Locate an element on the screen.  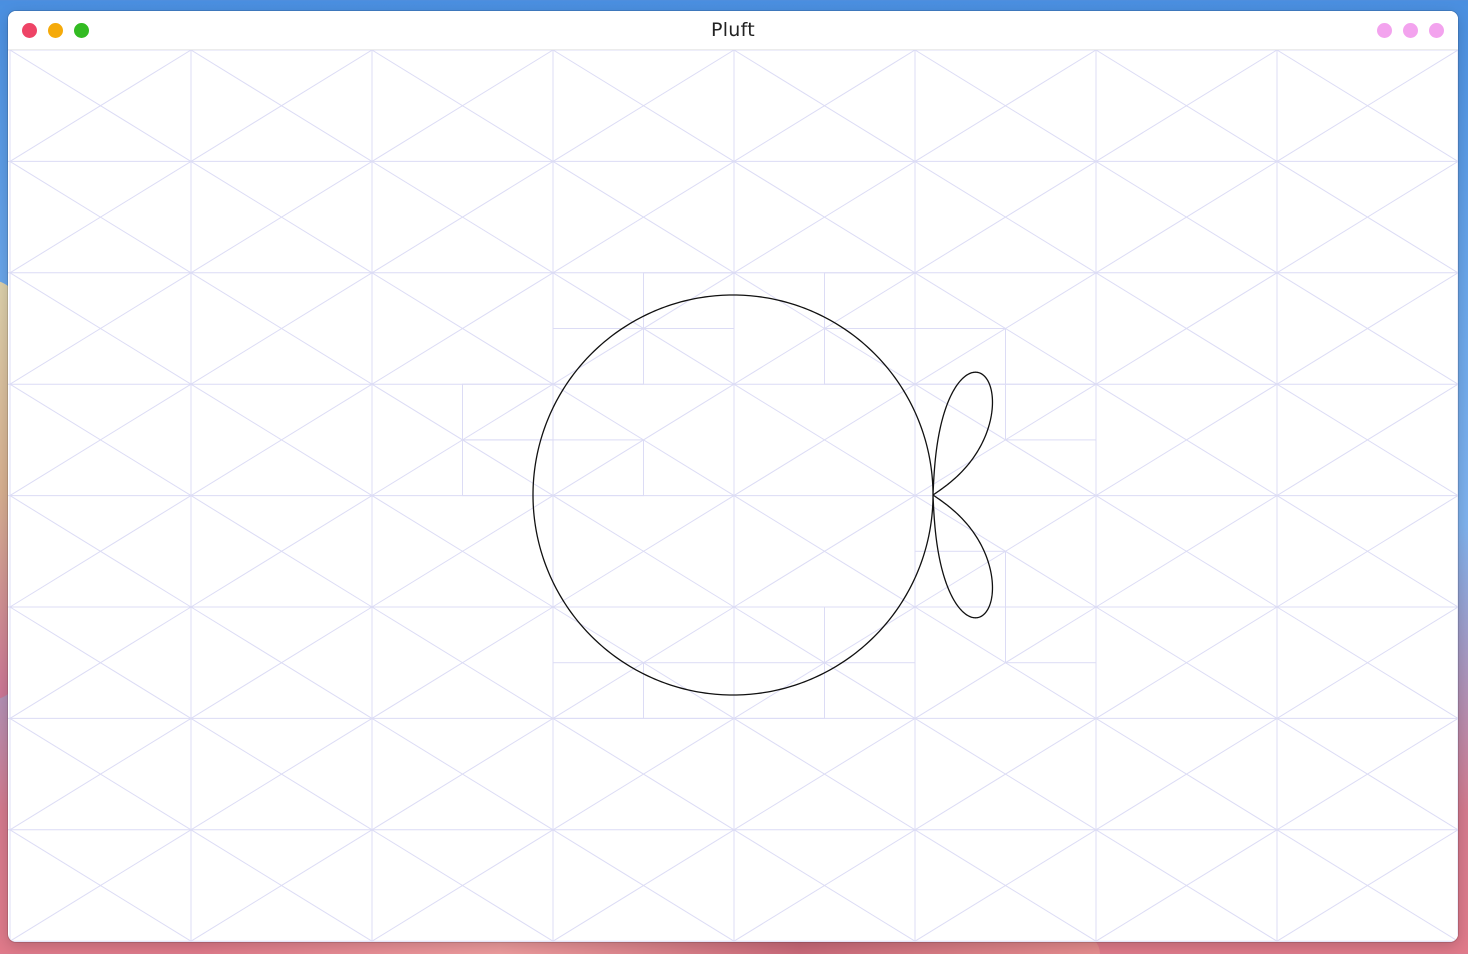
title-bar: Pluft is located at coordinates (733, 30).